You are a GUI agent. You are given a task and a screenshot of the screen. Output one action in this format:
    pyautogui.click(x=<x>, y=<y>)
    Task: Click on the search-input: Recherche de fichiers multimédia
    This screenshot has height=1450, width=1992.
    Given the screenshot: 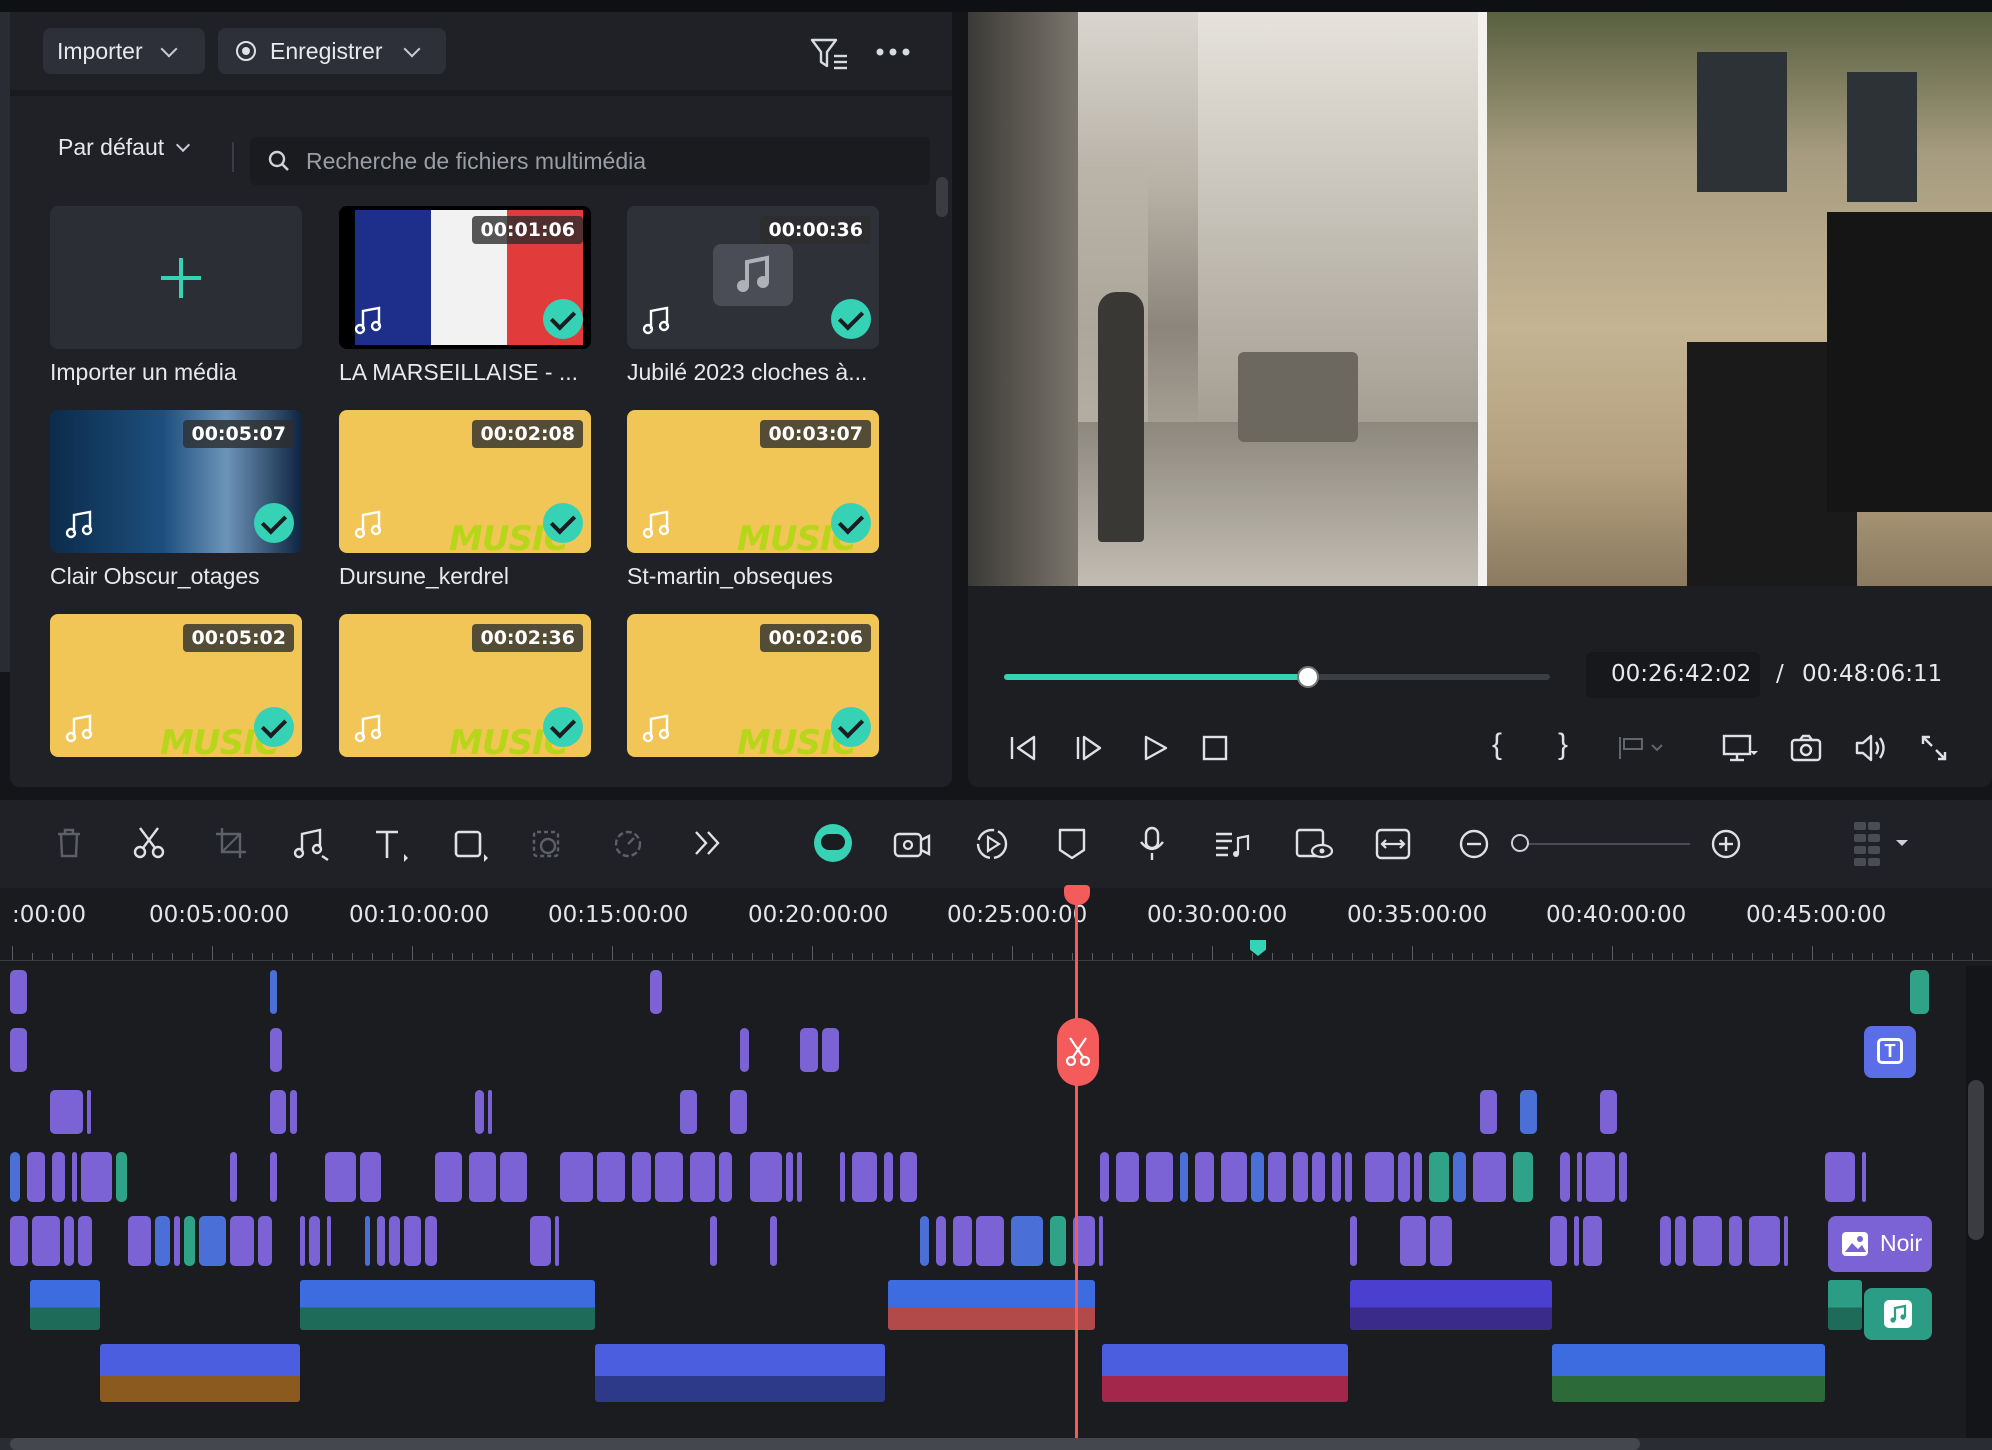 What is the action you would take?
    pyautogui.click(x=476, y=161)
    